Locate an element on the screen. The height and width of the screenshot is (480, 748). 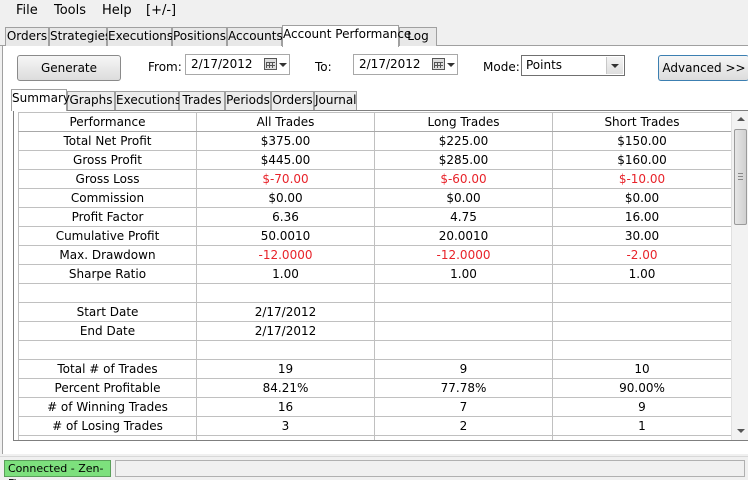
header-short-trades: Short Trades is located at coordinates (642, 122).